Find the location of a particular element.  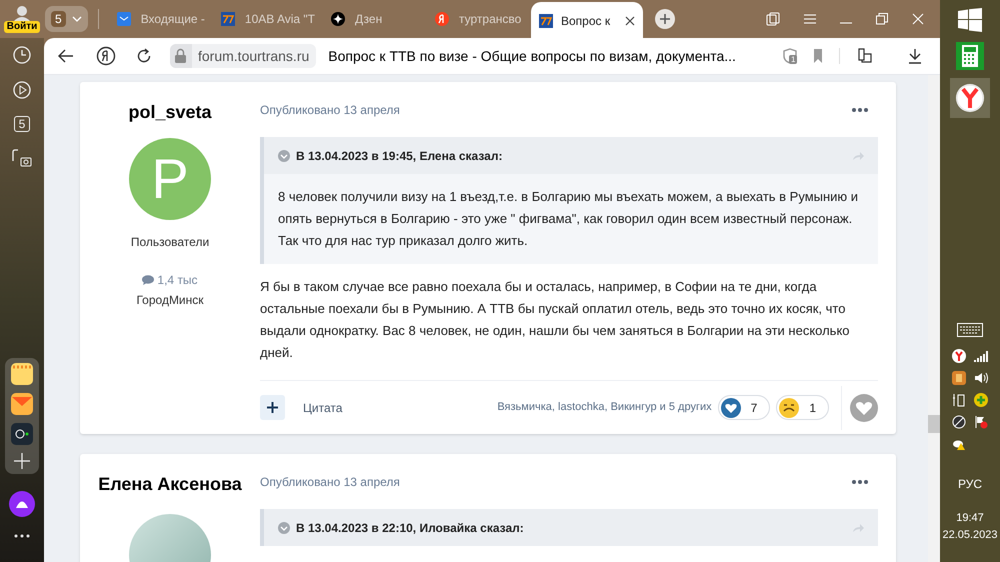

envelope-icon is located at coordinates (123, 19).